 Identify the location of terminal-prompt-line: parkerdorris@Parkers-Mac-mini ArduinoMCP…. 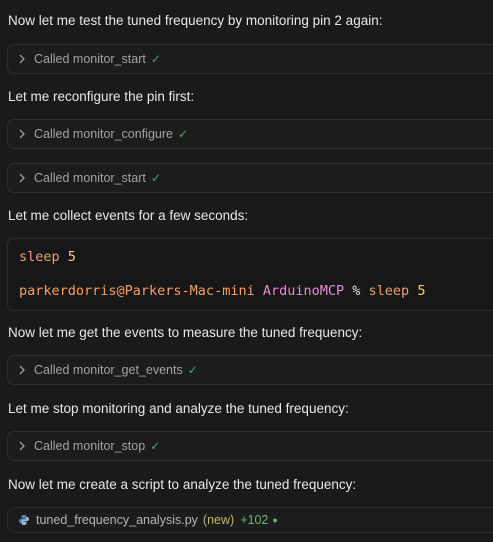
(222, 291).